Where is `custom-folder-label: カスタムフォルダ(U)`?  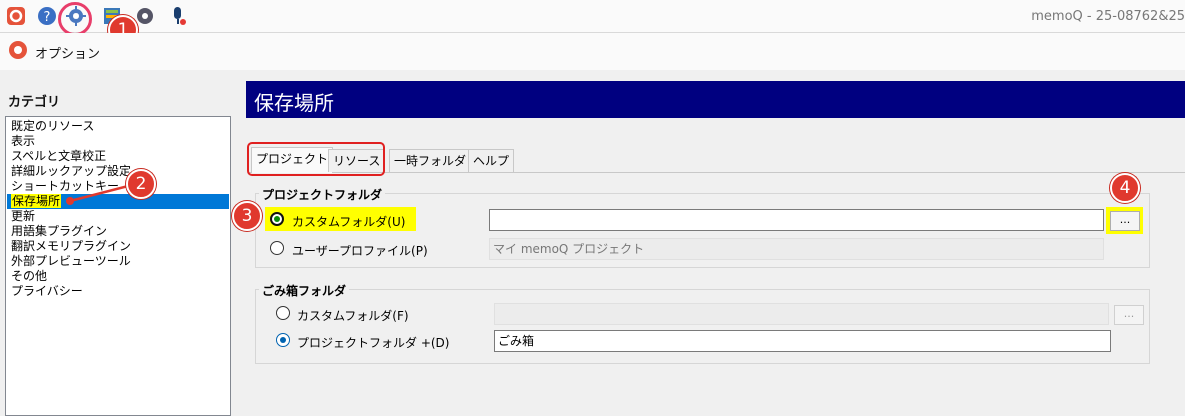 custom-folder-label: カスタムフォルダ(U) is located at coordinates (349, 222).